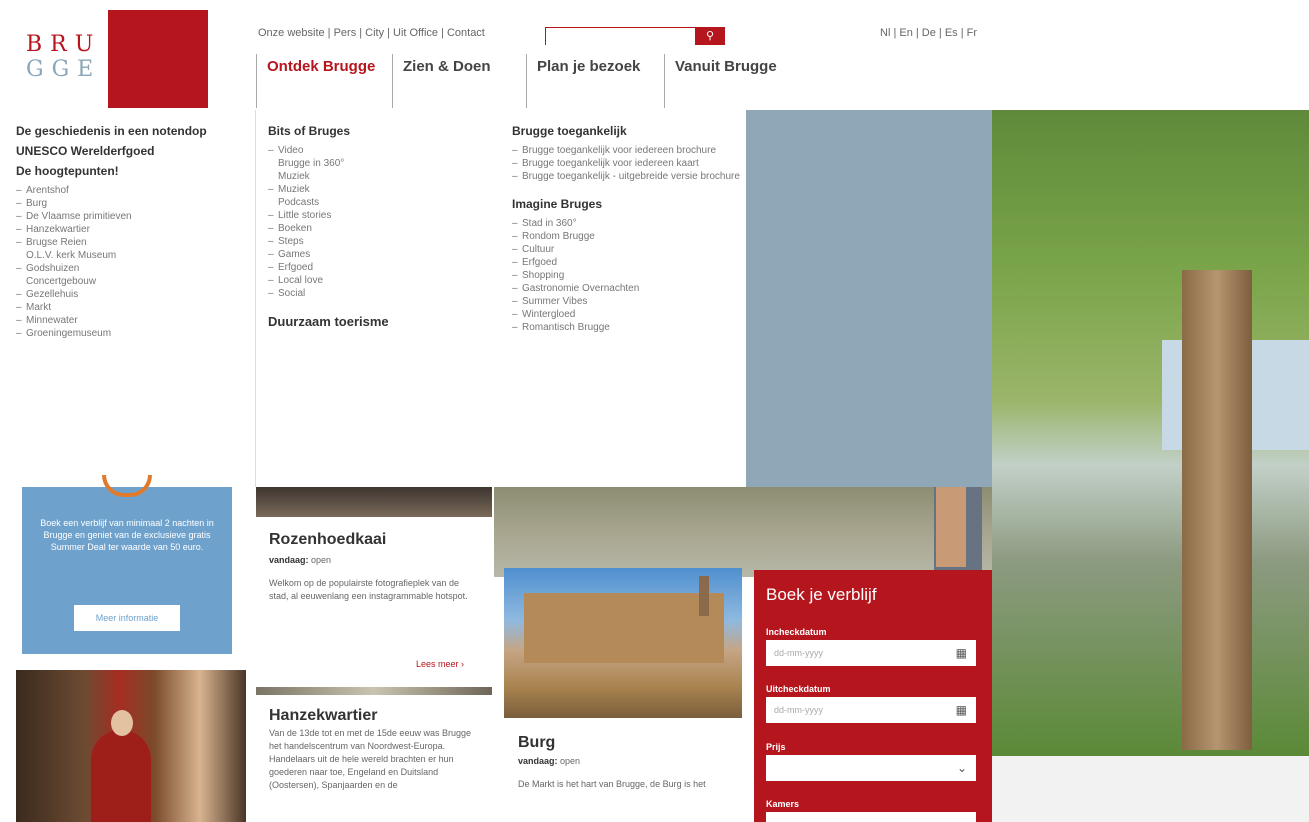  Describe the element at coordinates (323, 81) in the screenshot. I see `nav-ontdek-brugge: Ontdek Brugge` at that location.